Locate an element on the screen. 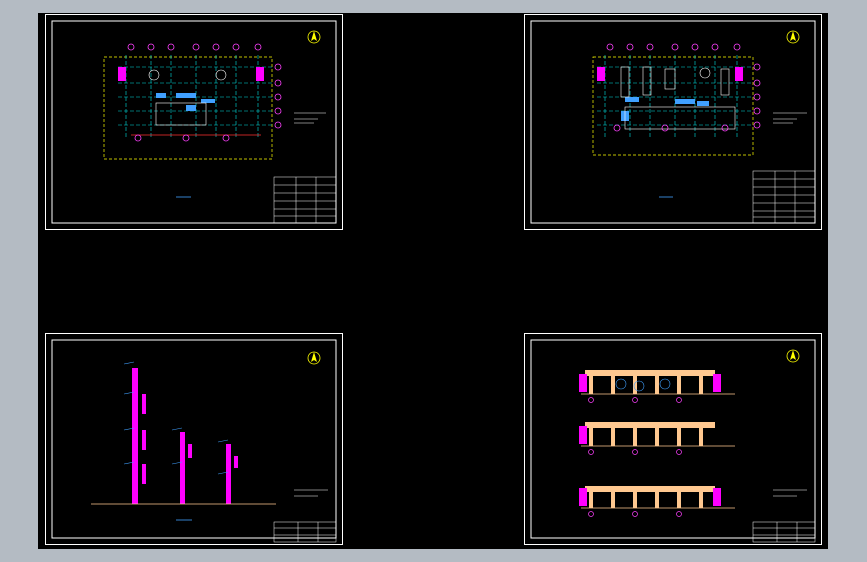  elevations-drawing is located at coordinates (673, 441).